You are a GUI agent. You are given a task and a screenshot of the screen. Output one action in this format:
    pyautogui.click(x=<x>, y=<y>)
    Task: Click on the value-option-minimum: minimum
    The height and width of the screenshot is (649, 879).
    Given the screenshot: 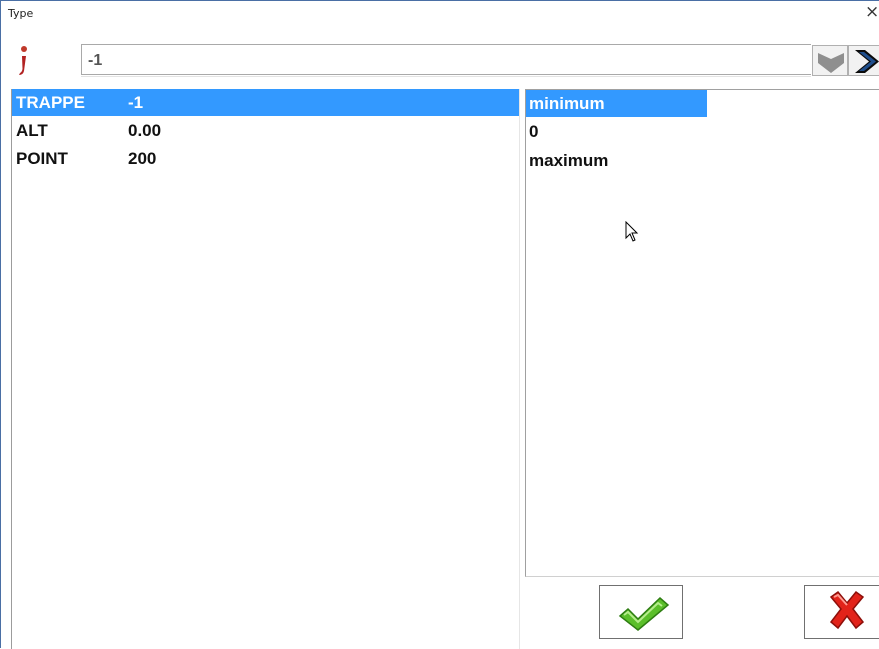 What is the action you would take?
    pyautogui.click(x=616, y=103)
    